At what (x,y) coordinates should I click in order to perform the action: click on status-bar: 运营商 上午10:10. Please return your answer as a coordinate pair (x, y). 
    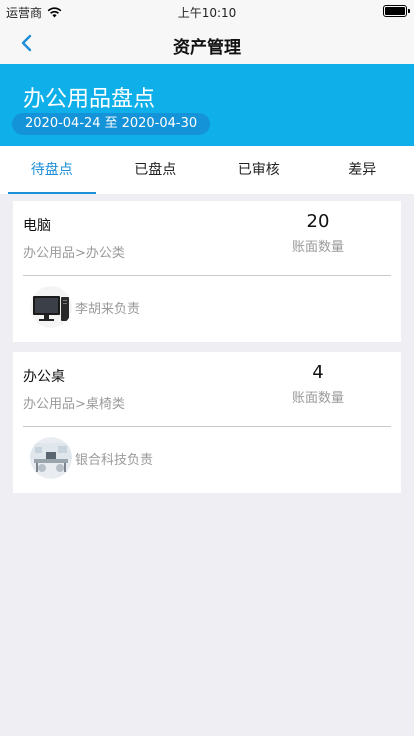
    Looking at the image, I should click on (207, 11).